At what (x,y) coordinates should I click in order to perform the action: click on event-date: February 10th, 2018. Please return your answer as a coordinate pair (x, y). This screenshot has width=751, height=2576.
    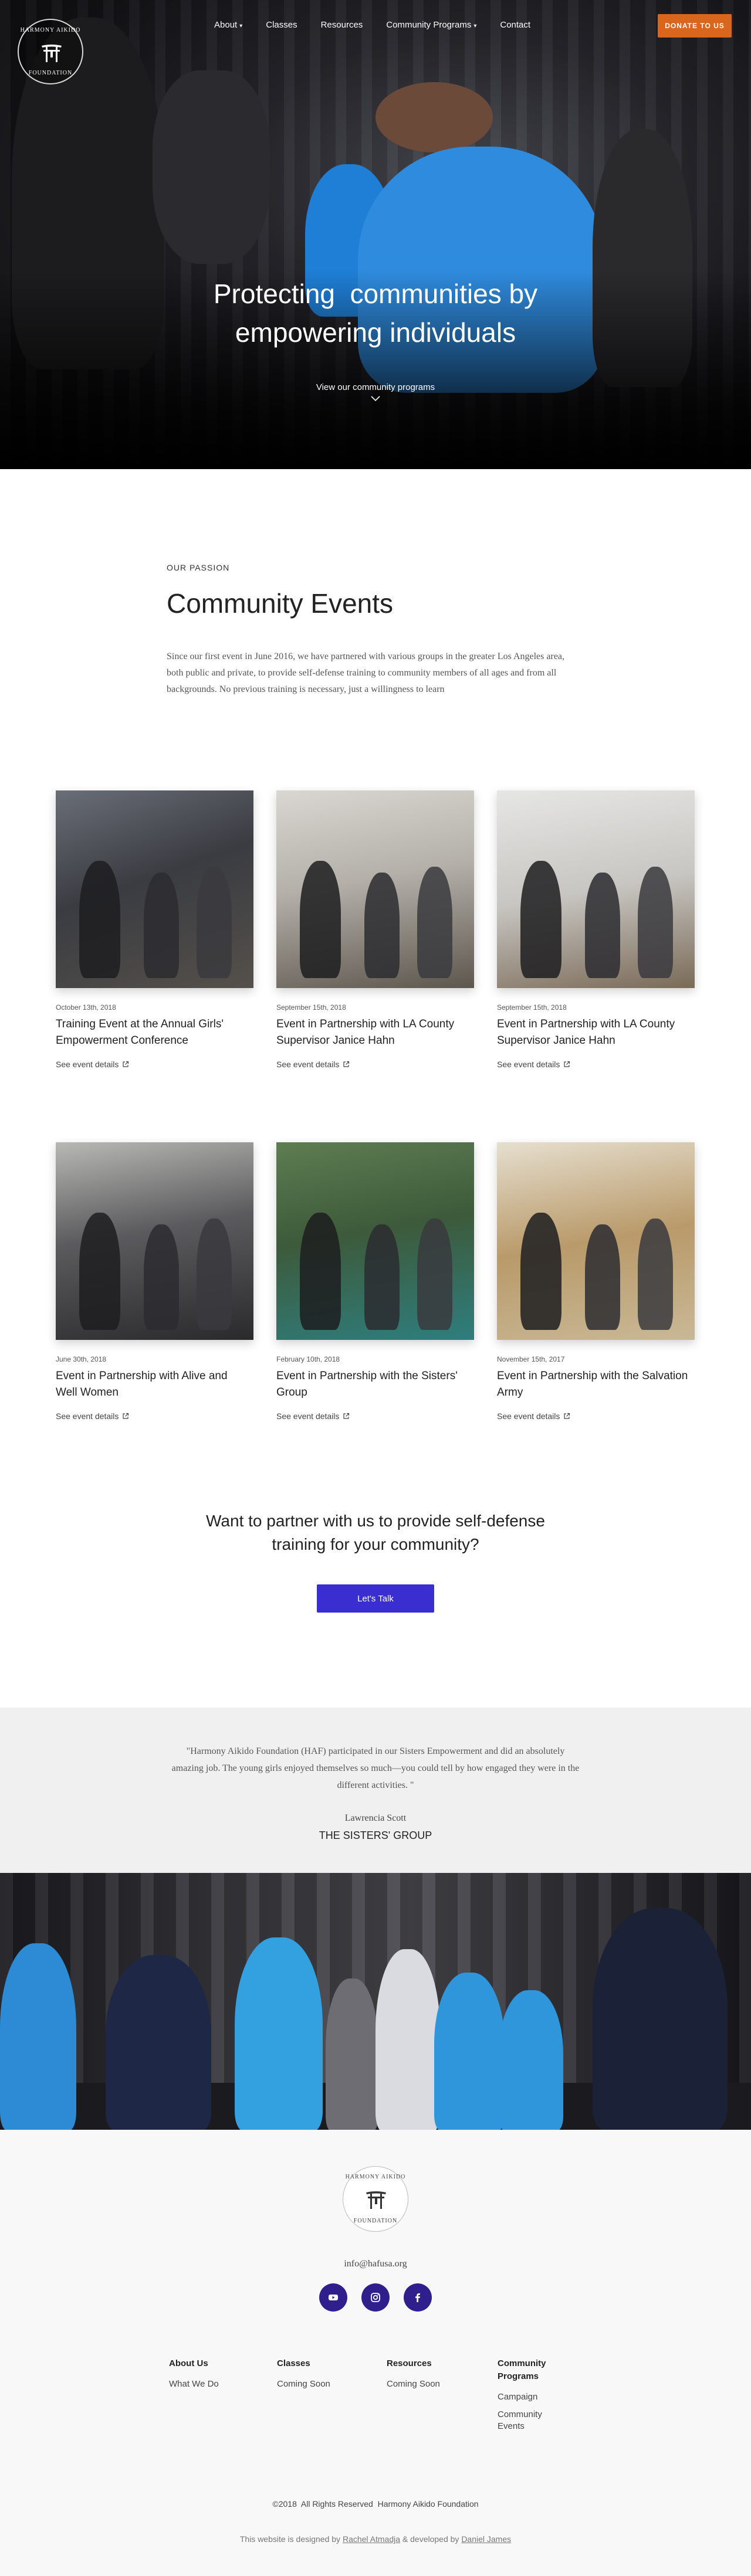
    Looking at the image, I should click on (308, 1359).